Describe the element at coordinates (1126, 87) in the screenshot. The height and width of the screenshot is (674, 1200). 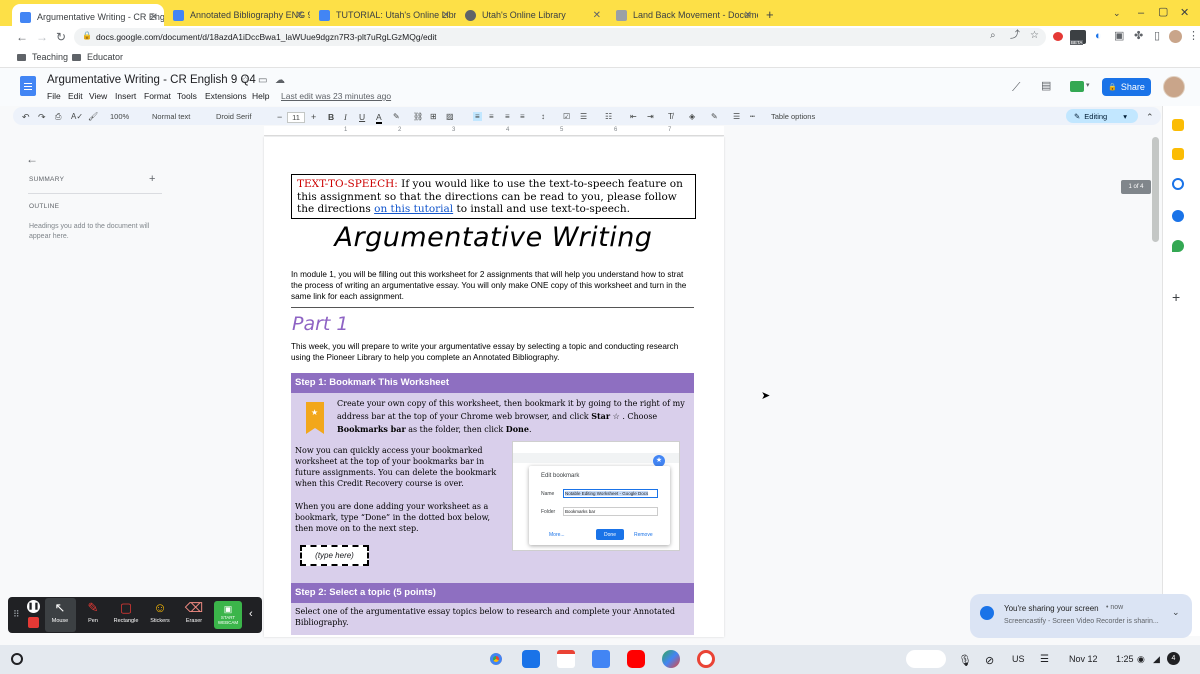
I see `share-button: 🔒 Share` at that location.